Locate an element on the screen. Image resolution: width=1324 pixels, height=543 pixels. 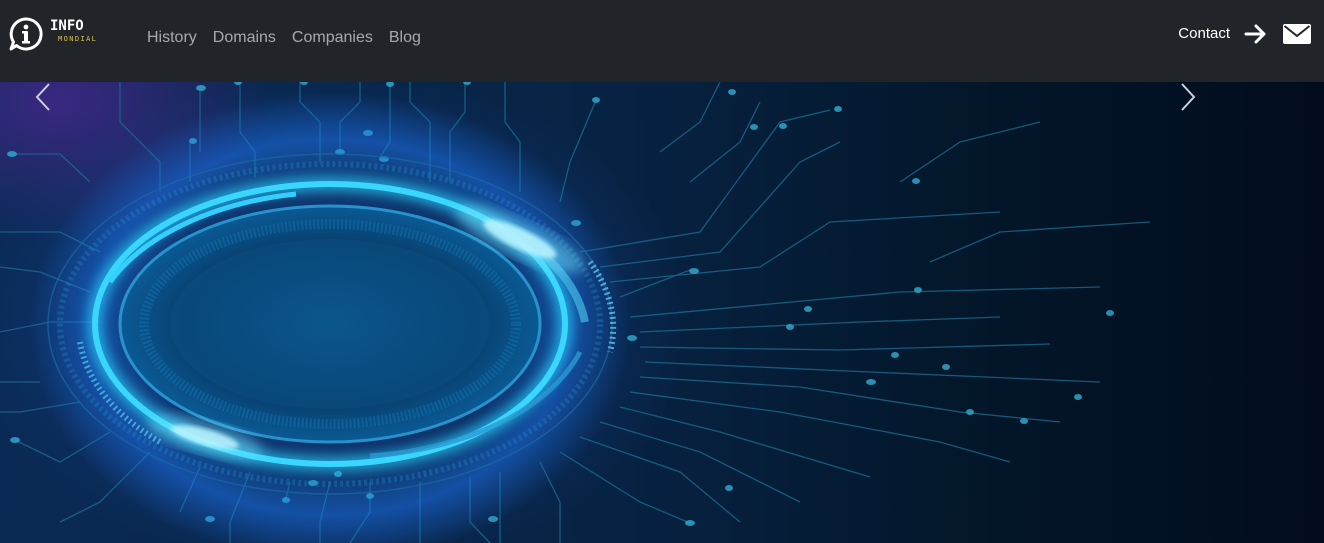
arrow-right-icon is located at coordinates (1256, 34).